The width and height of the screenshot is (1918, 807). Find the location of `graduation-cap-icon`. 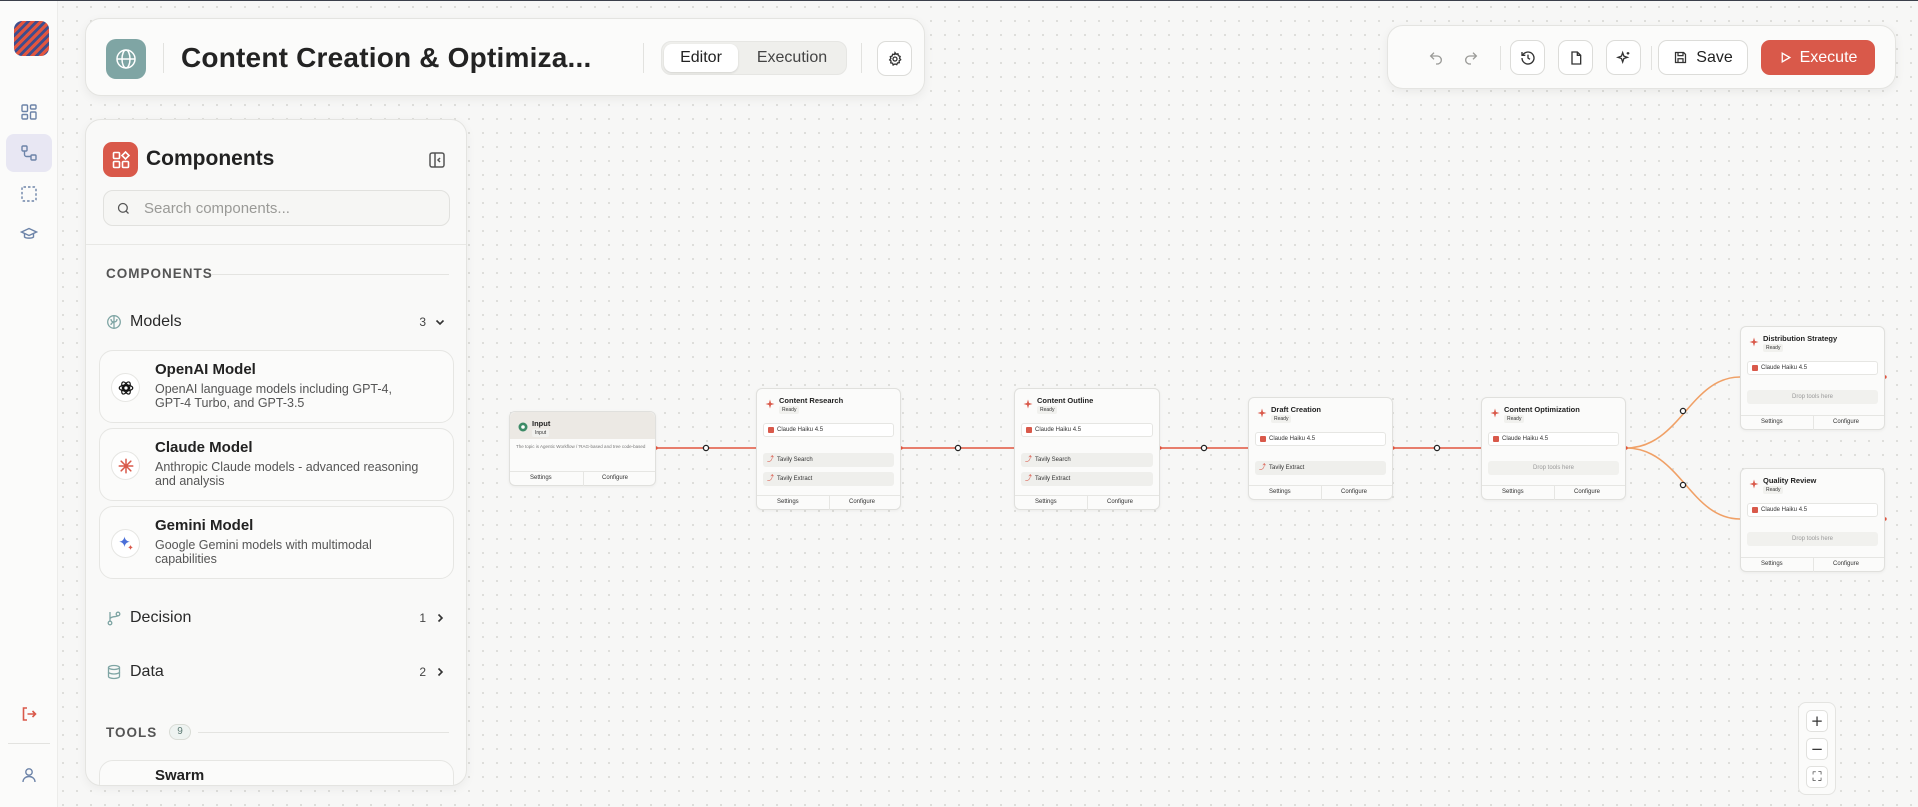

graduation-cap-icon is located at coordinates (29, 234).